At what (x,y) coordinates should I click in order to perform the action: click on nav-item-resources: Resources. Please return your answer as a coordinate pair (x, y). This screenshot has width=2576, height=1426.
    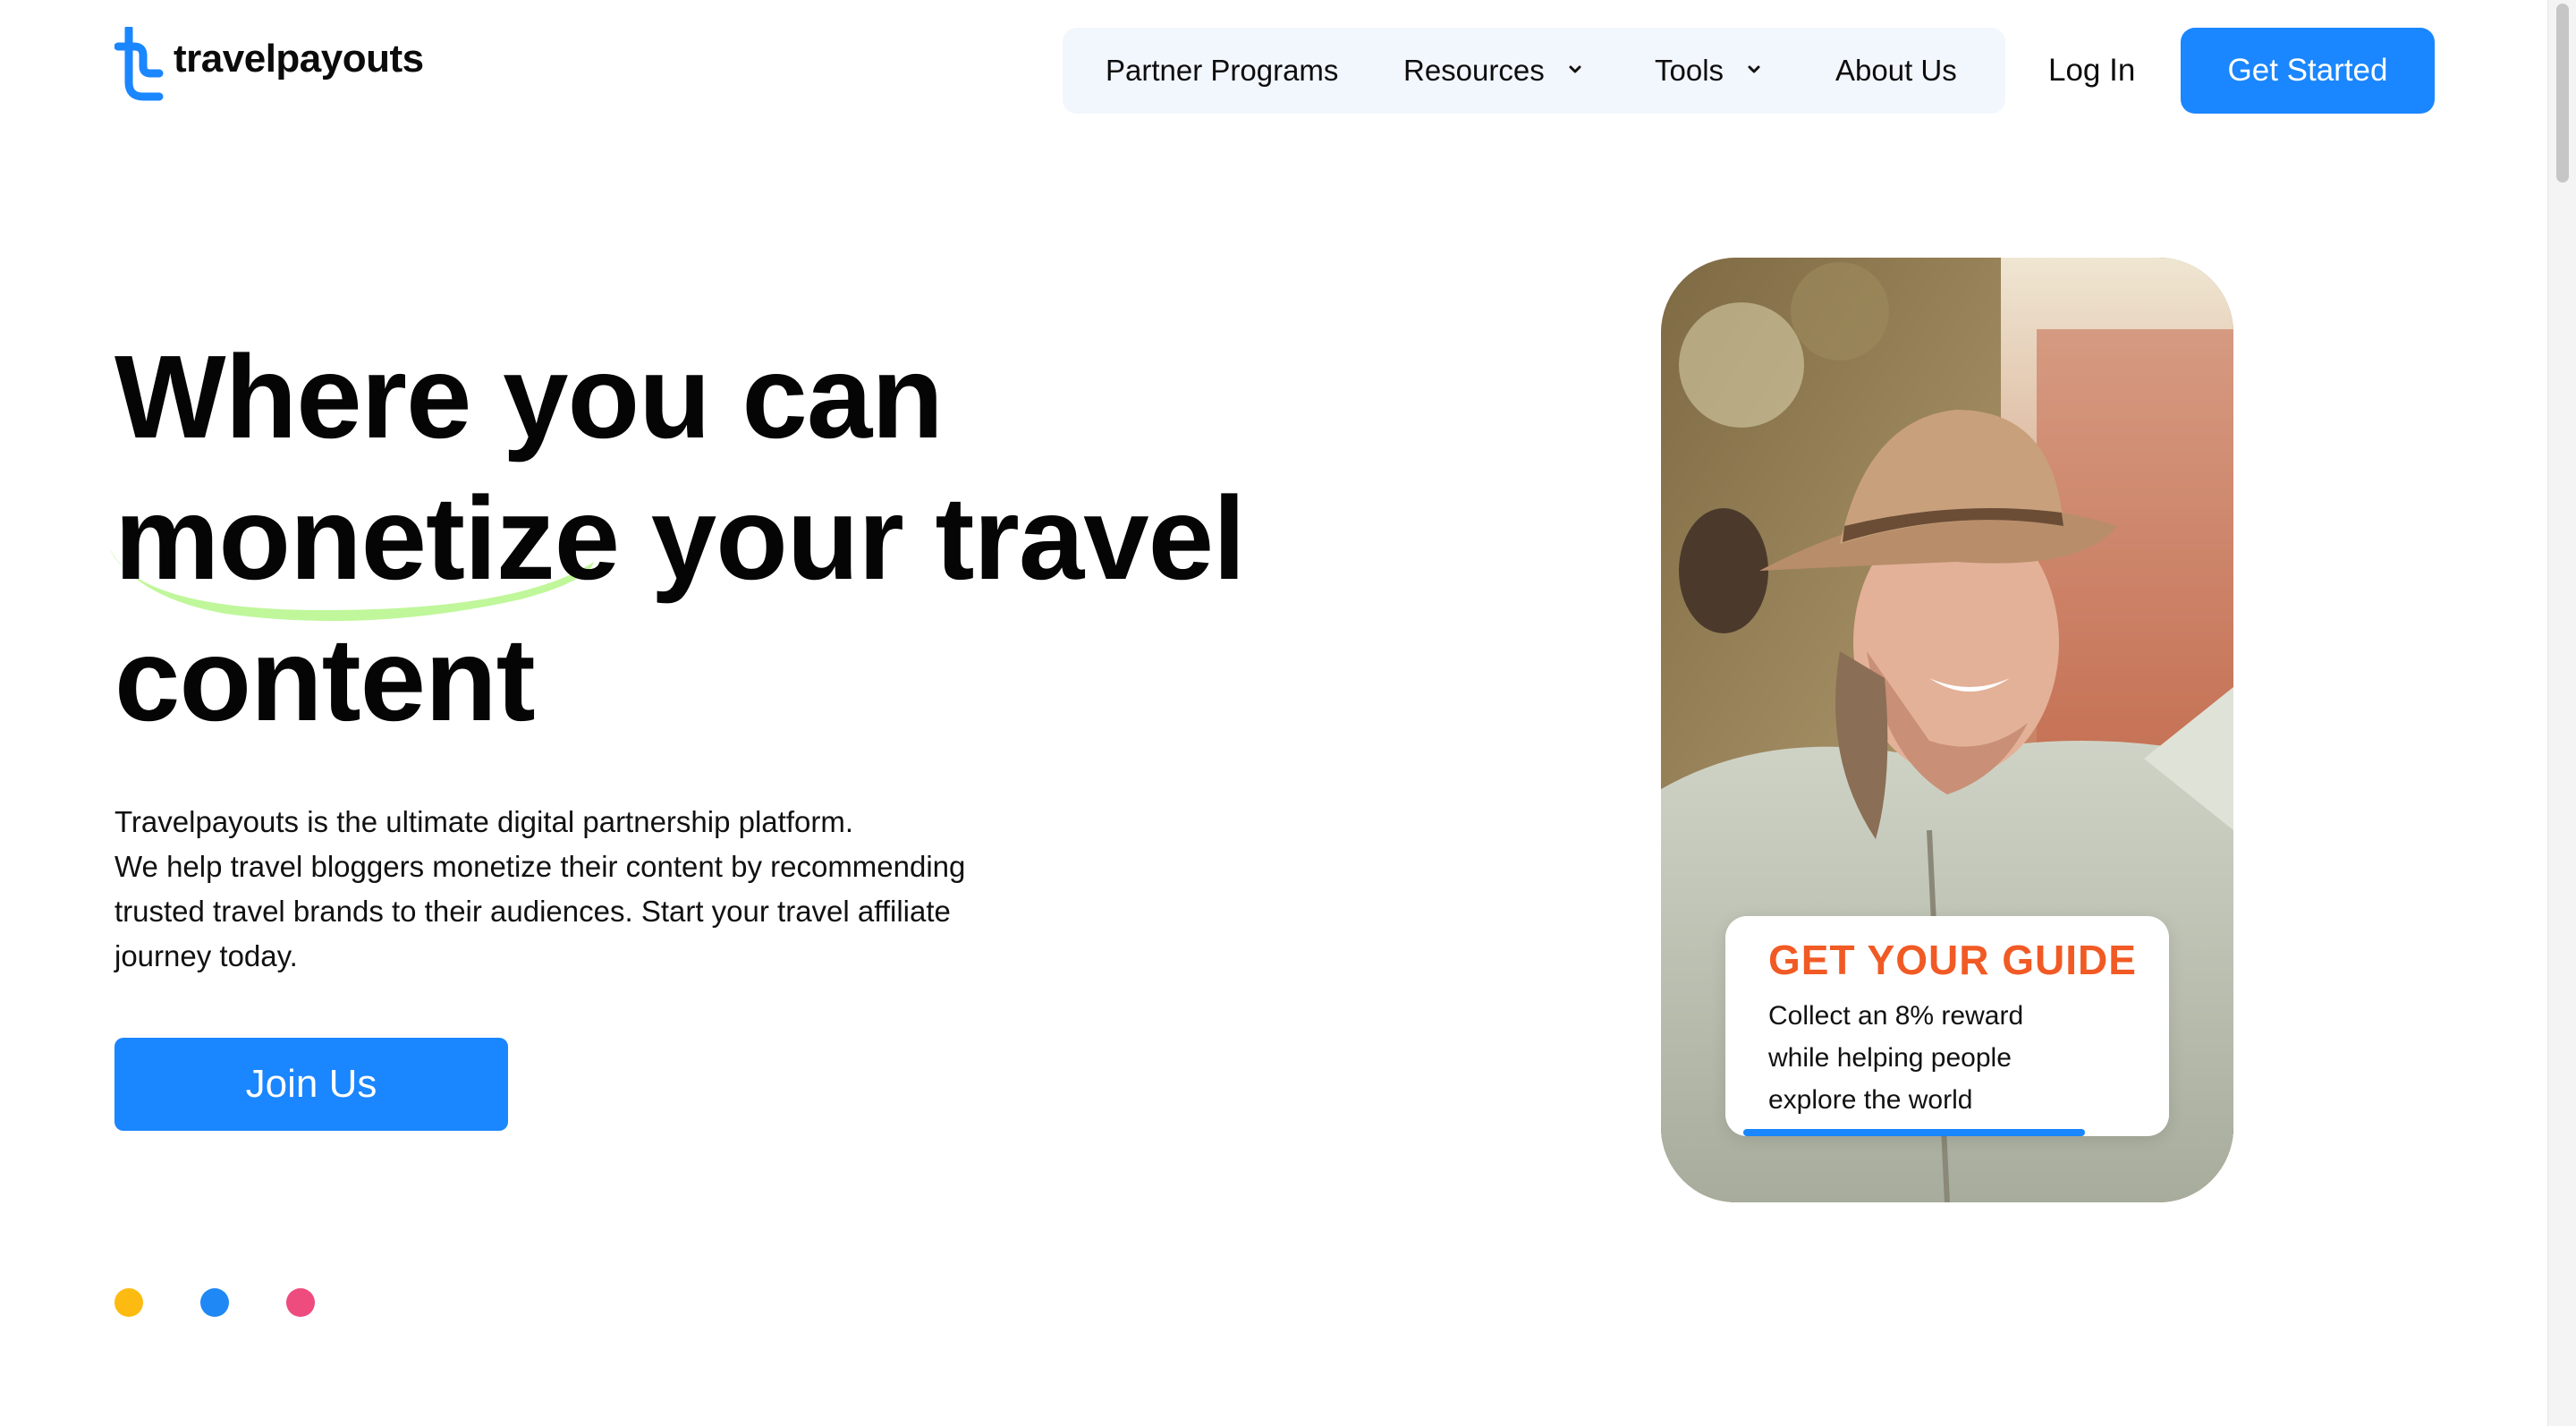
    Looking at the image, I should click on (1493, 71).